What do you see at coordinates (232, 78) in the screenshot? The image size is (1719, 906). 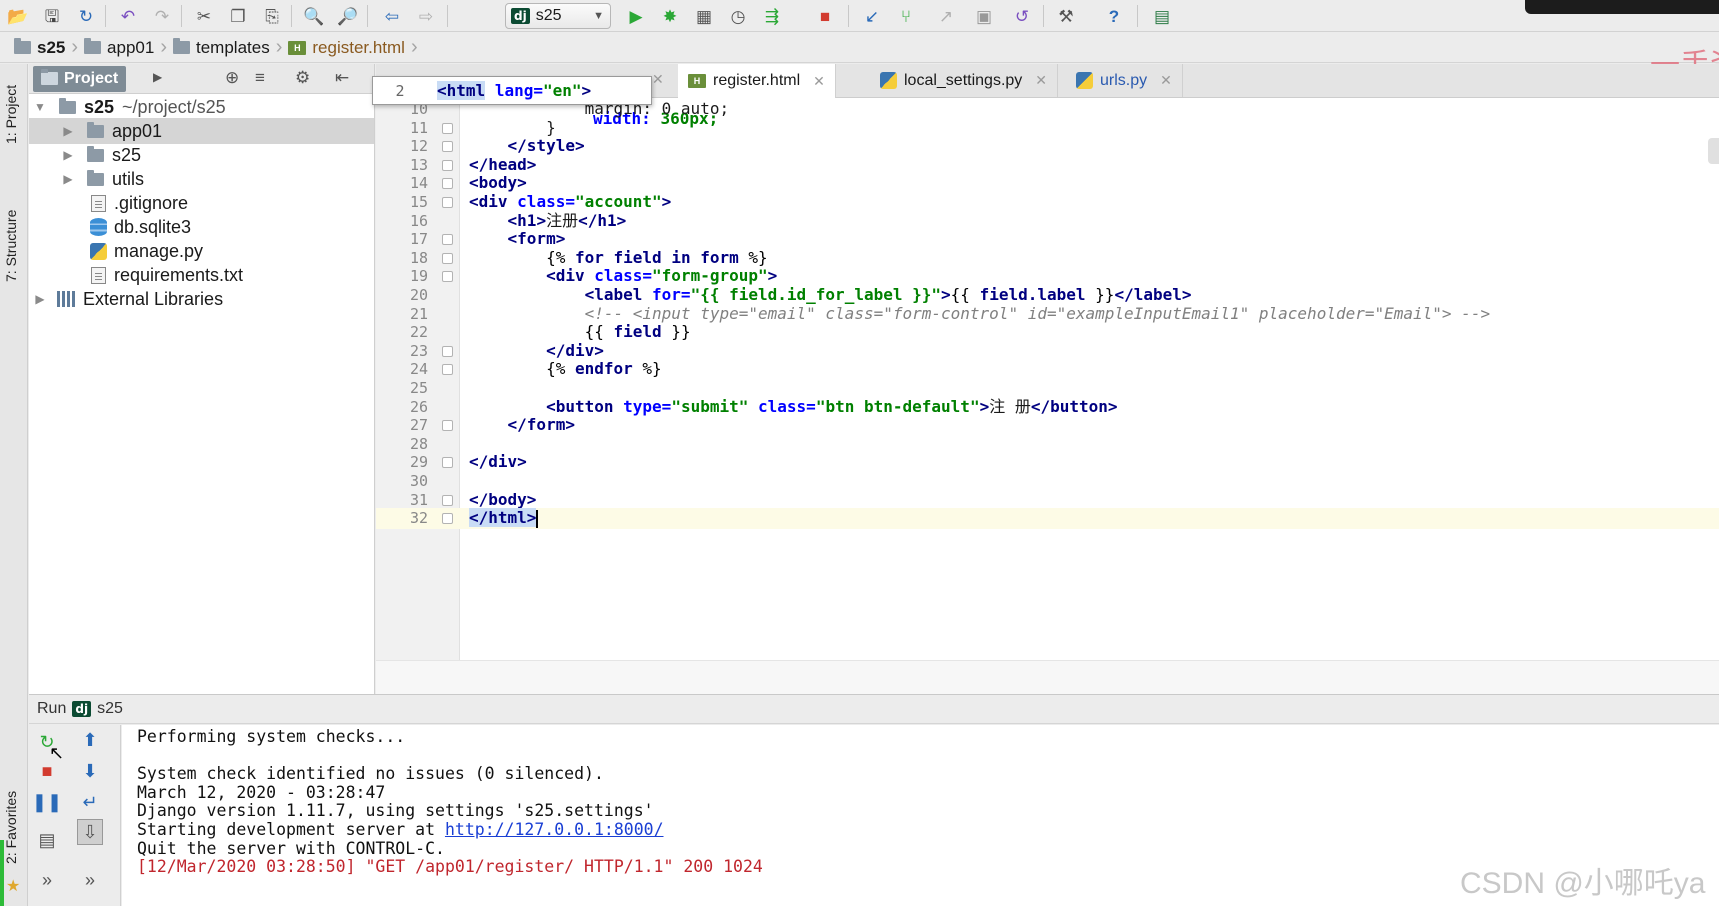 I see `locate-icon: ⊕` at bounding box center [232, 78].